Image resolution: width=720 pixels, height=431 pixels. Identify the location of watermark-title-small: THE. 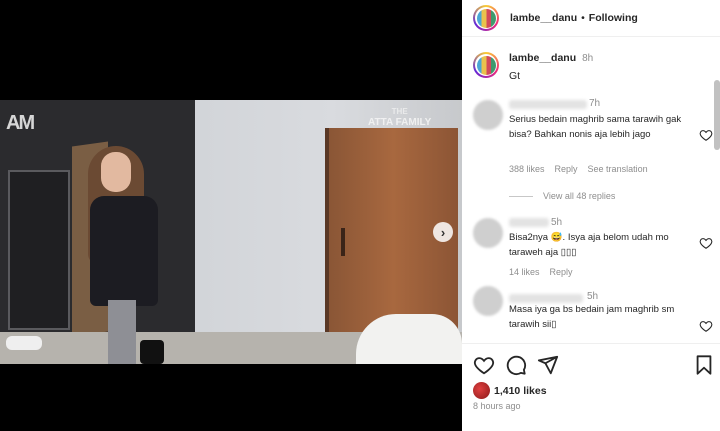
(399, 111).